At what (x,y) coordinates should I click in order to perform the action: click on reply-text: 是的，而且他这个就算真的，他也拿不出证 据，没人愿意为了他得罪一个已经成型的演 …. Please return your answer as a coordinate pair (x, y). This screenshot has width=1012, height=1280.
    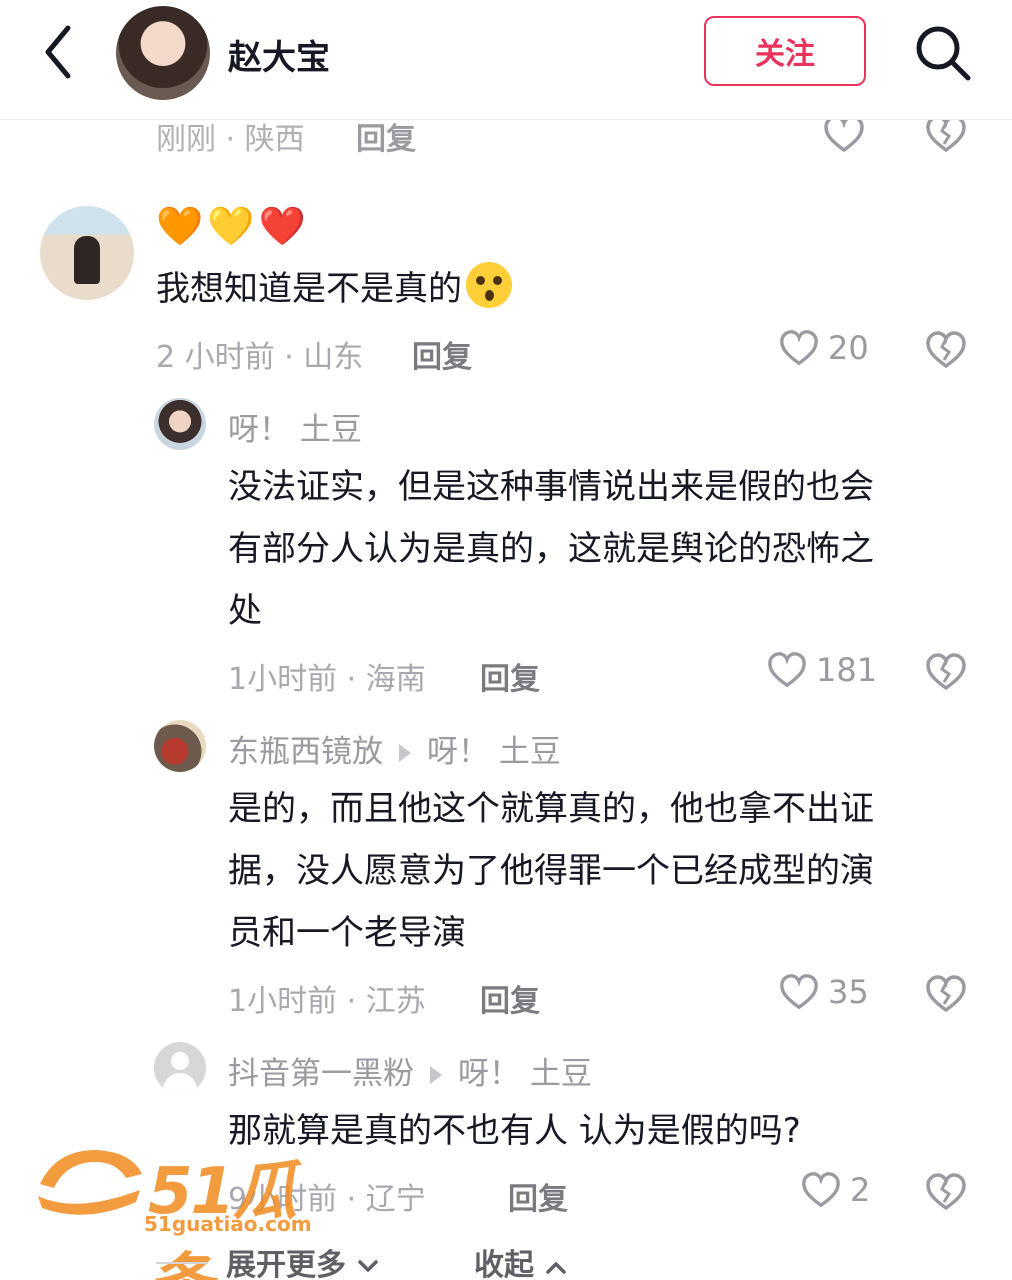
    Looking at the image, I should click on (593, 871).